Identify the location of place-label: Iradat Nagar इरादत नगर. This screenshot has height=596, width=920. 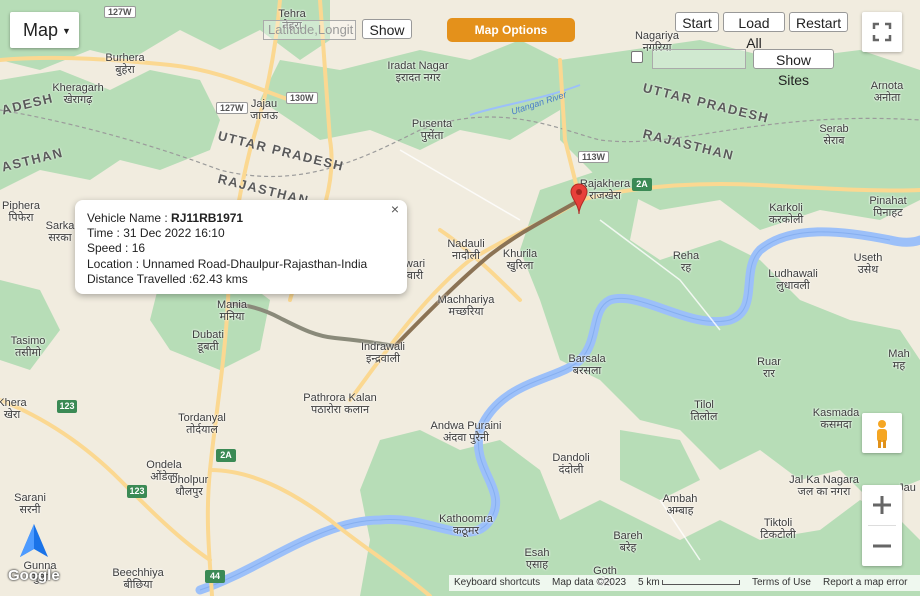
(418, 72).